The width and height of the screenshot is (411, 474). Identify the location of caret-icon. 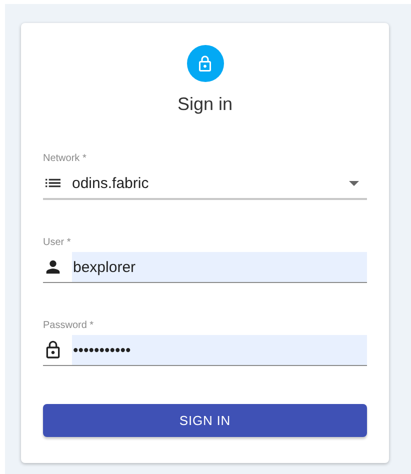
(354, 183).